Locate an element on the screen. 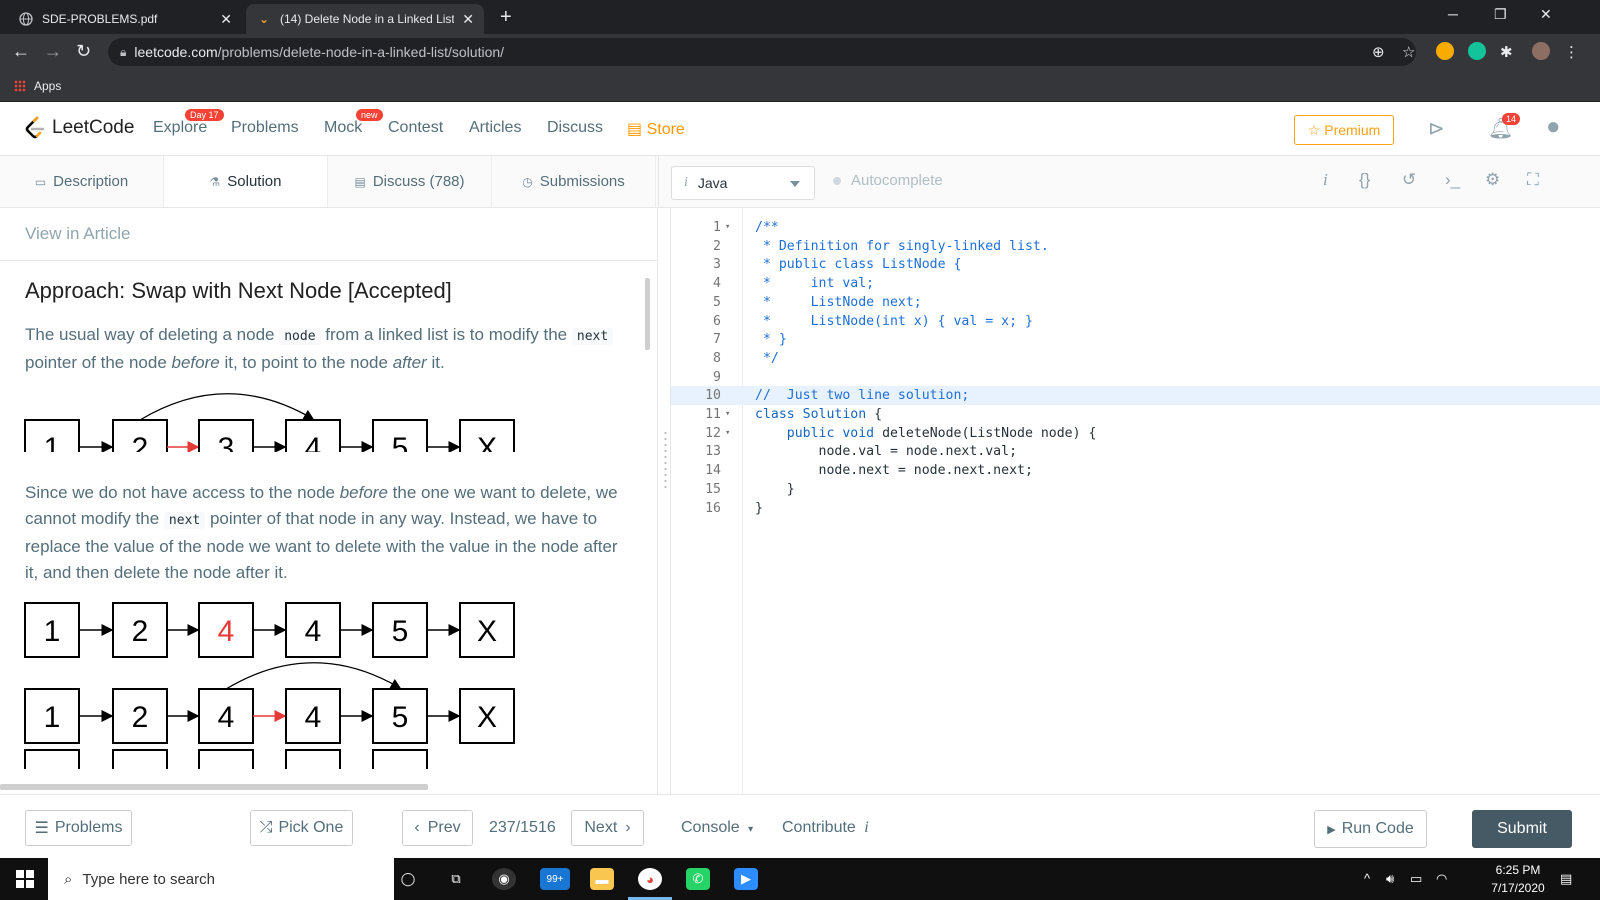 Image resolution: width=1600 pixels, height=900 pixels. tray-chevron-icon: ^ is located at coordinates (1367, 878).